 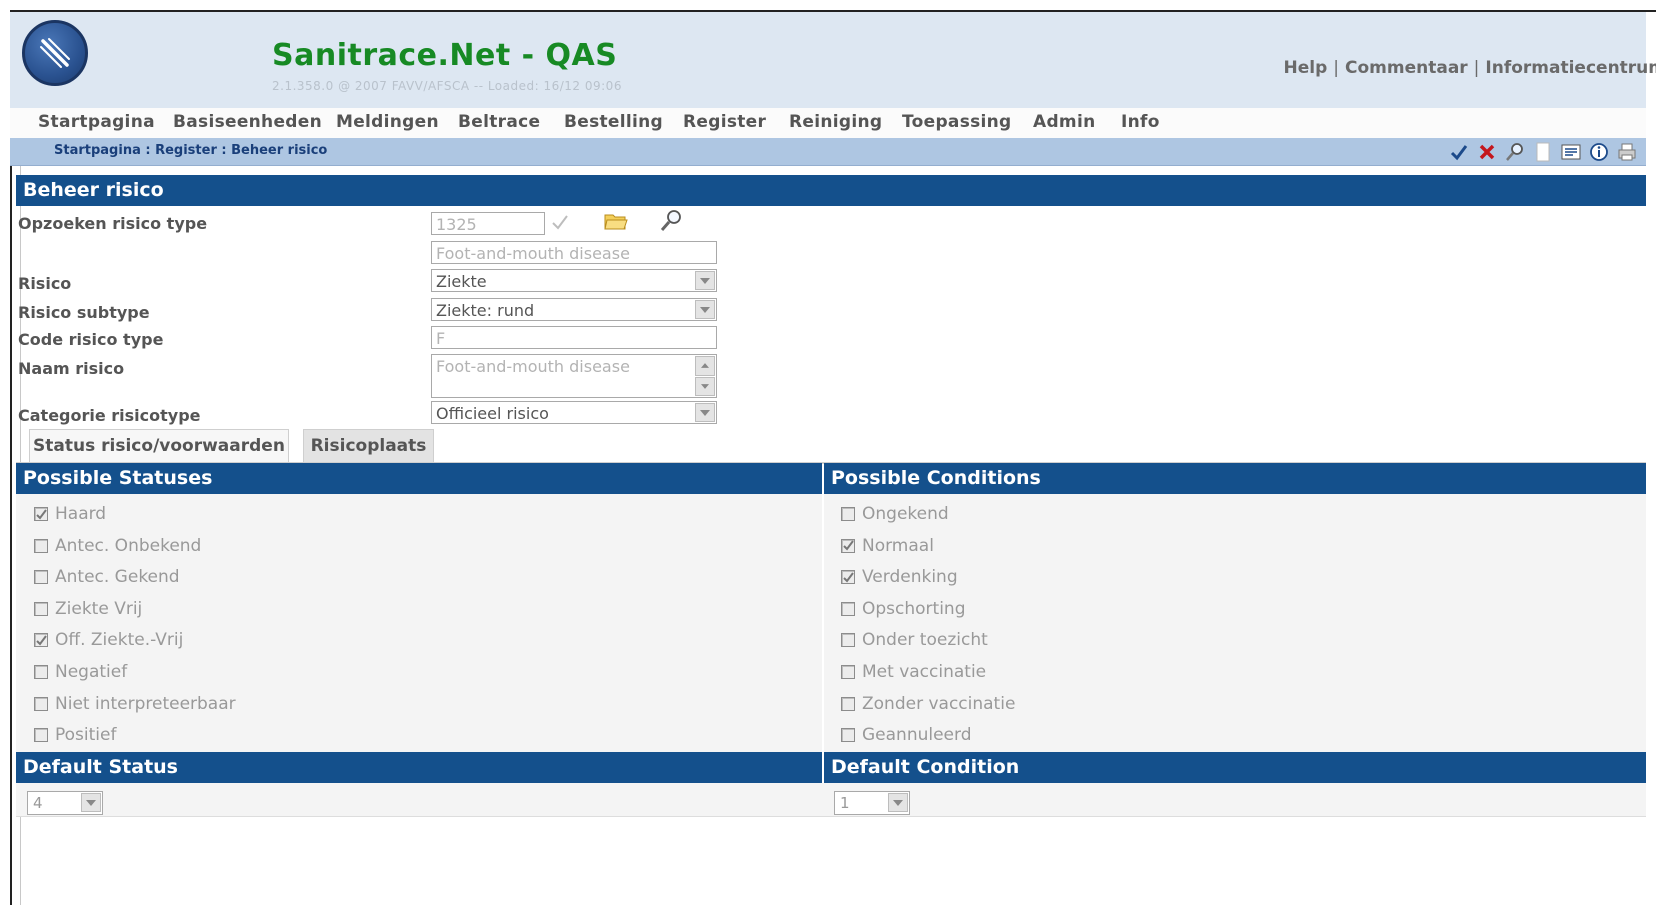 What do you see at coordinates (91, 339) in the screenshot?
I see `code-label: Code risico type` at bounding box center [91, 339].